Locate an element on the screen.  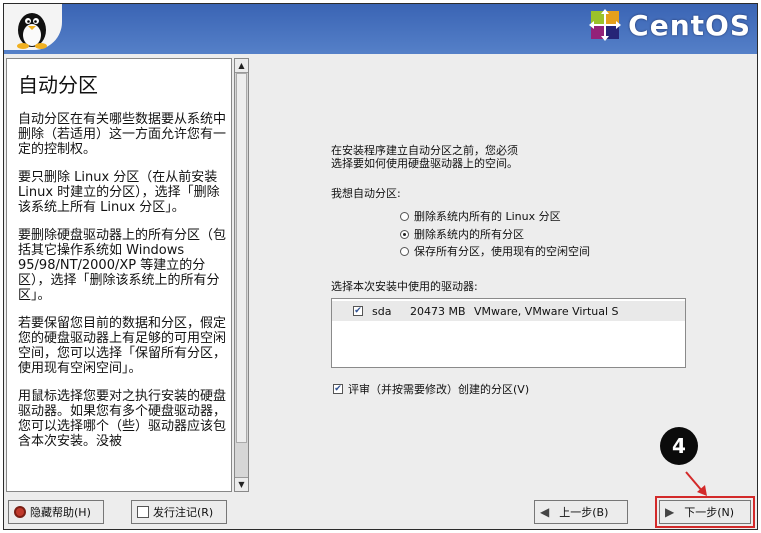
scroll-down-icon: ▼ is located at coordinates (241, 484).